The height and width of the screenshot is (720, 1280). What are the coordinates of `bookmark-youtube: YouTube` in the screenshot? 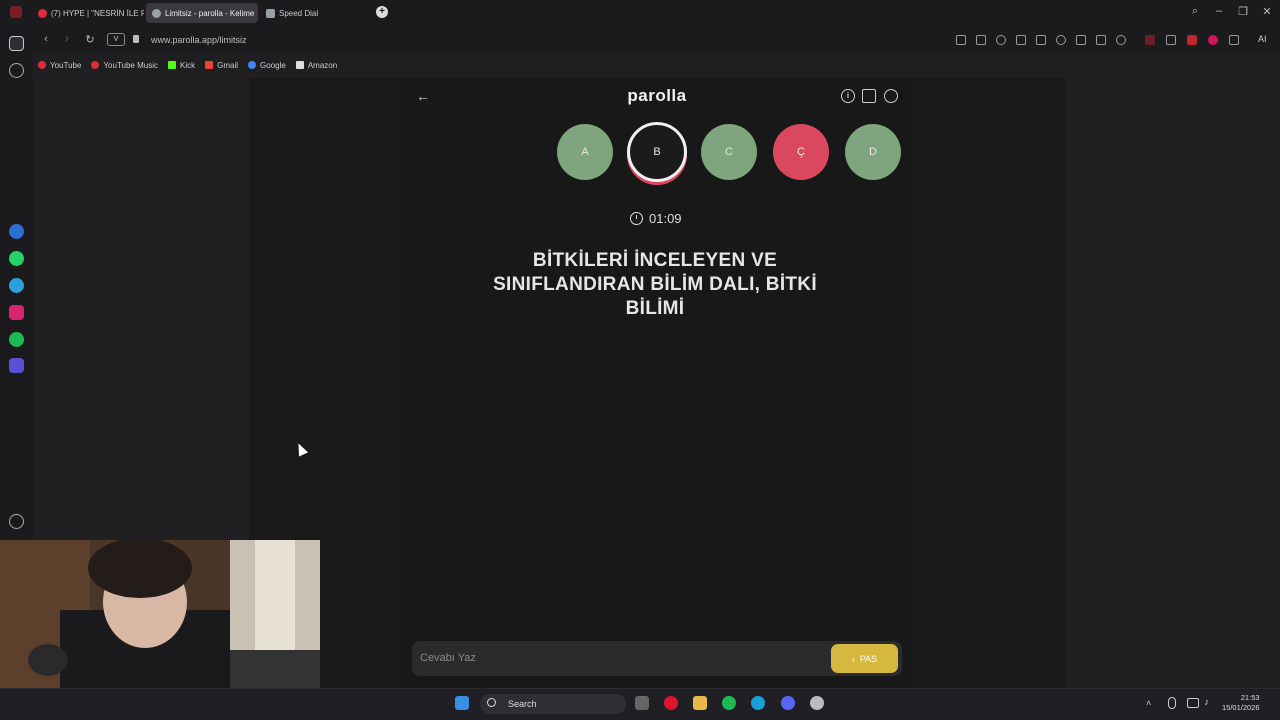 It's located at (59, 65).